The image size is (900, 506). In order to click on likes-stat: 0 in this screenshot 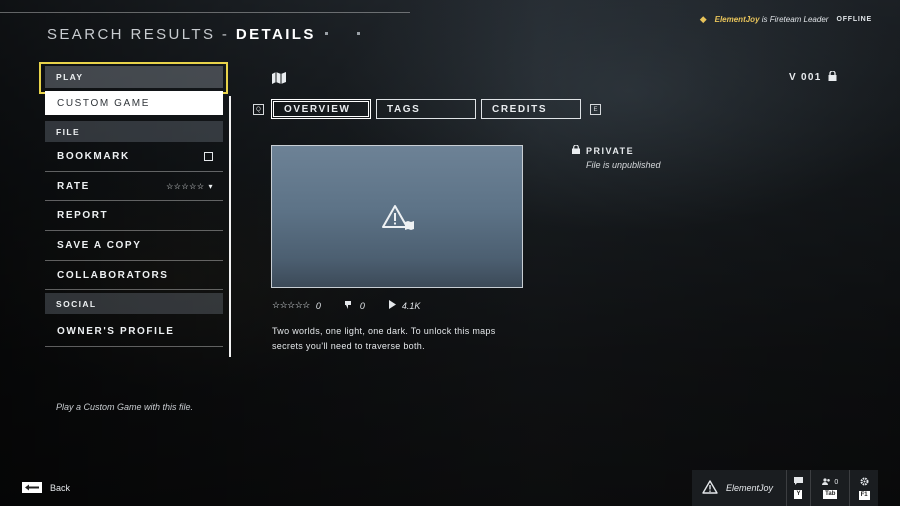, I will do `click(354, 305)`.